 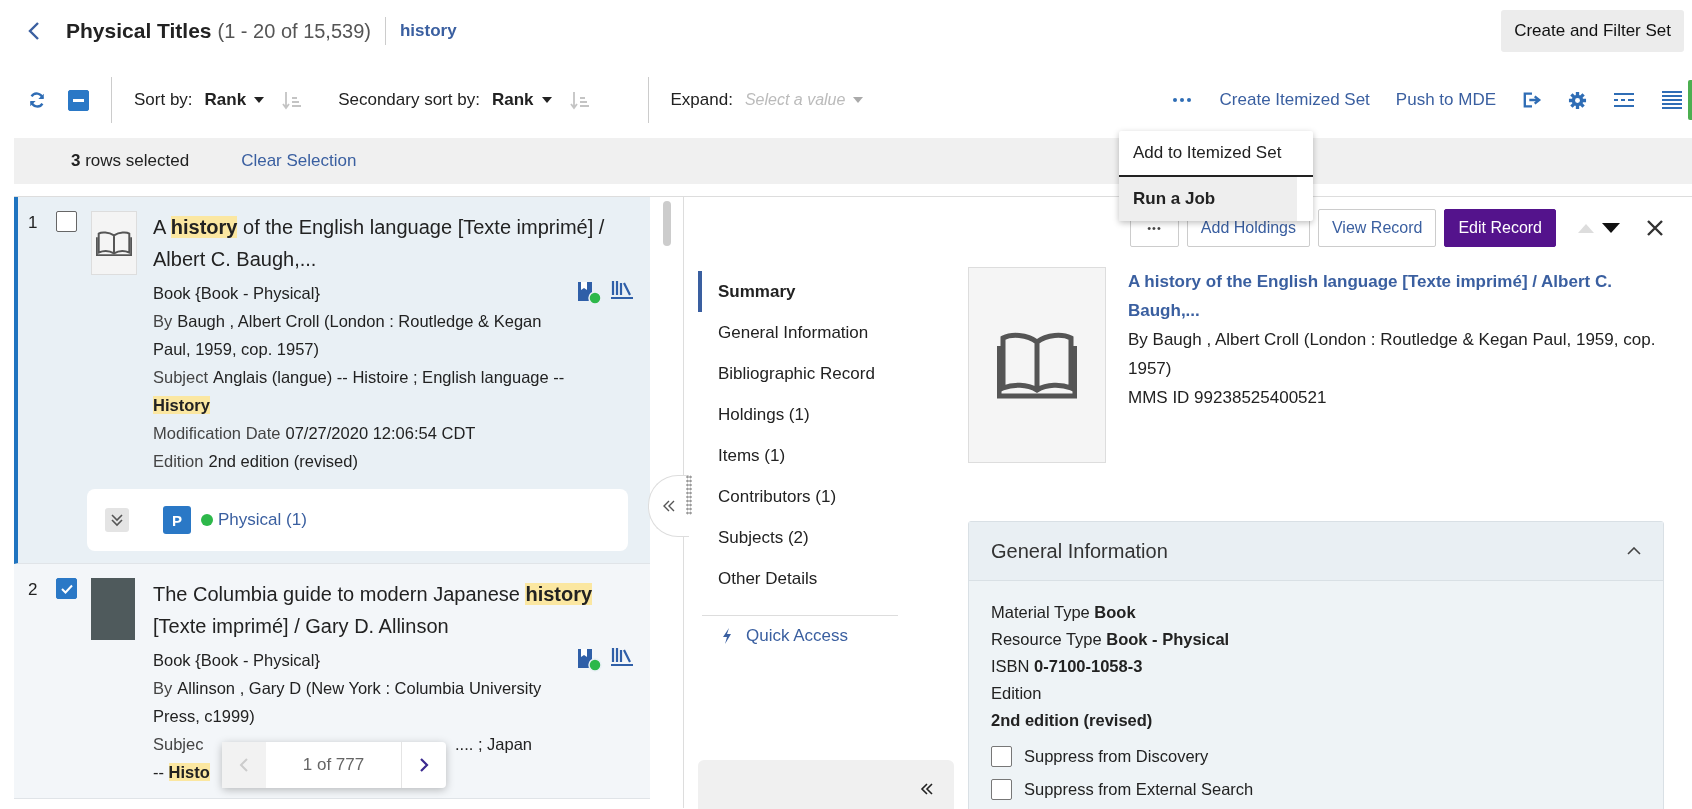 I want to click on secondary-sort-label: Secondary sort by:, so click(x=409, y=100).